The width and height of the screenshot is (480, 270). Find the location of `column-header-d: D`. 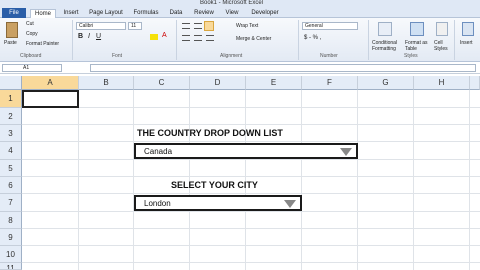

column-header-d: D is located at coordinates (218, 83).